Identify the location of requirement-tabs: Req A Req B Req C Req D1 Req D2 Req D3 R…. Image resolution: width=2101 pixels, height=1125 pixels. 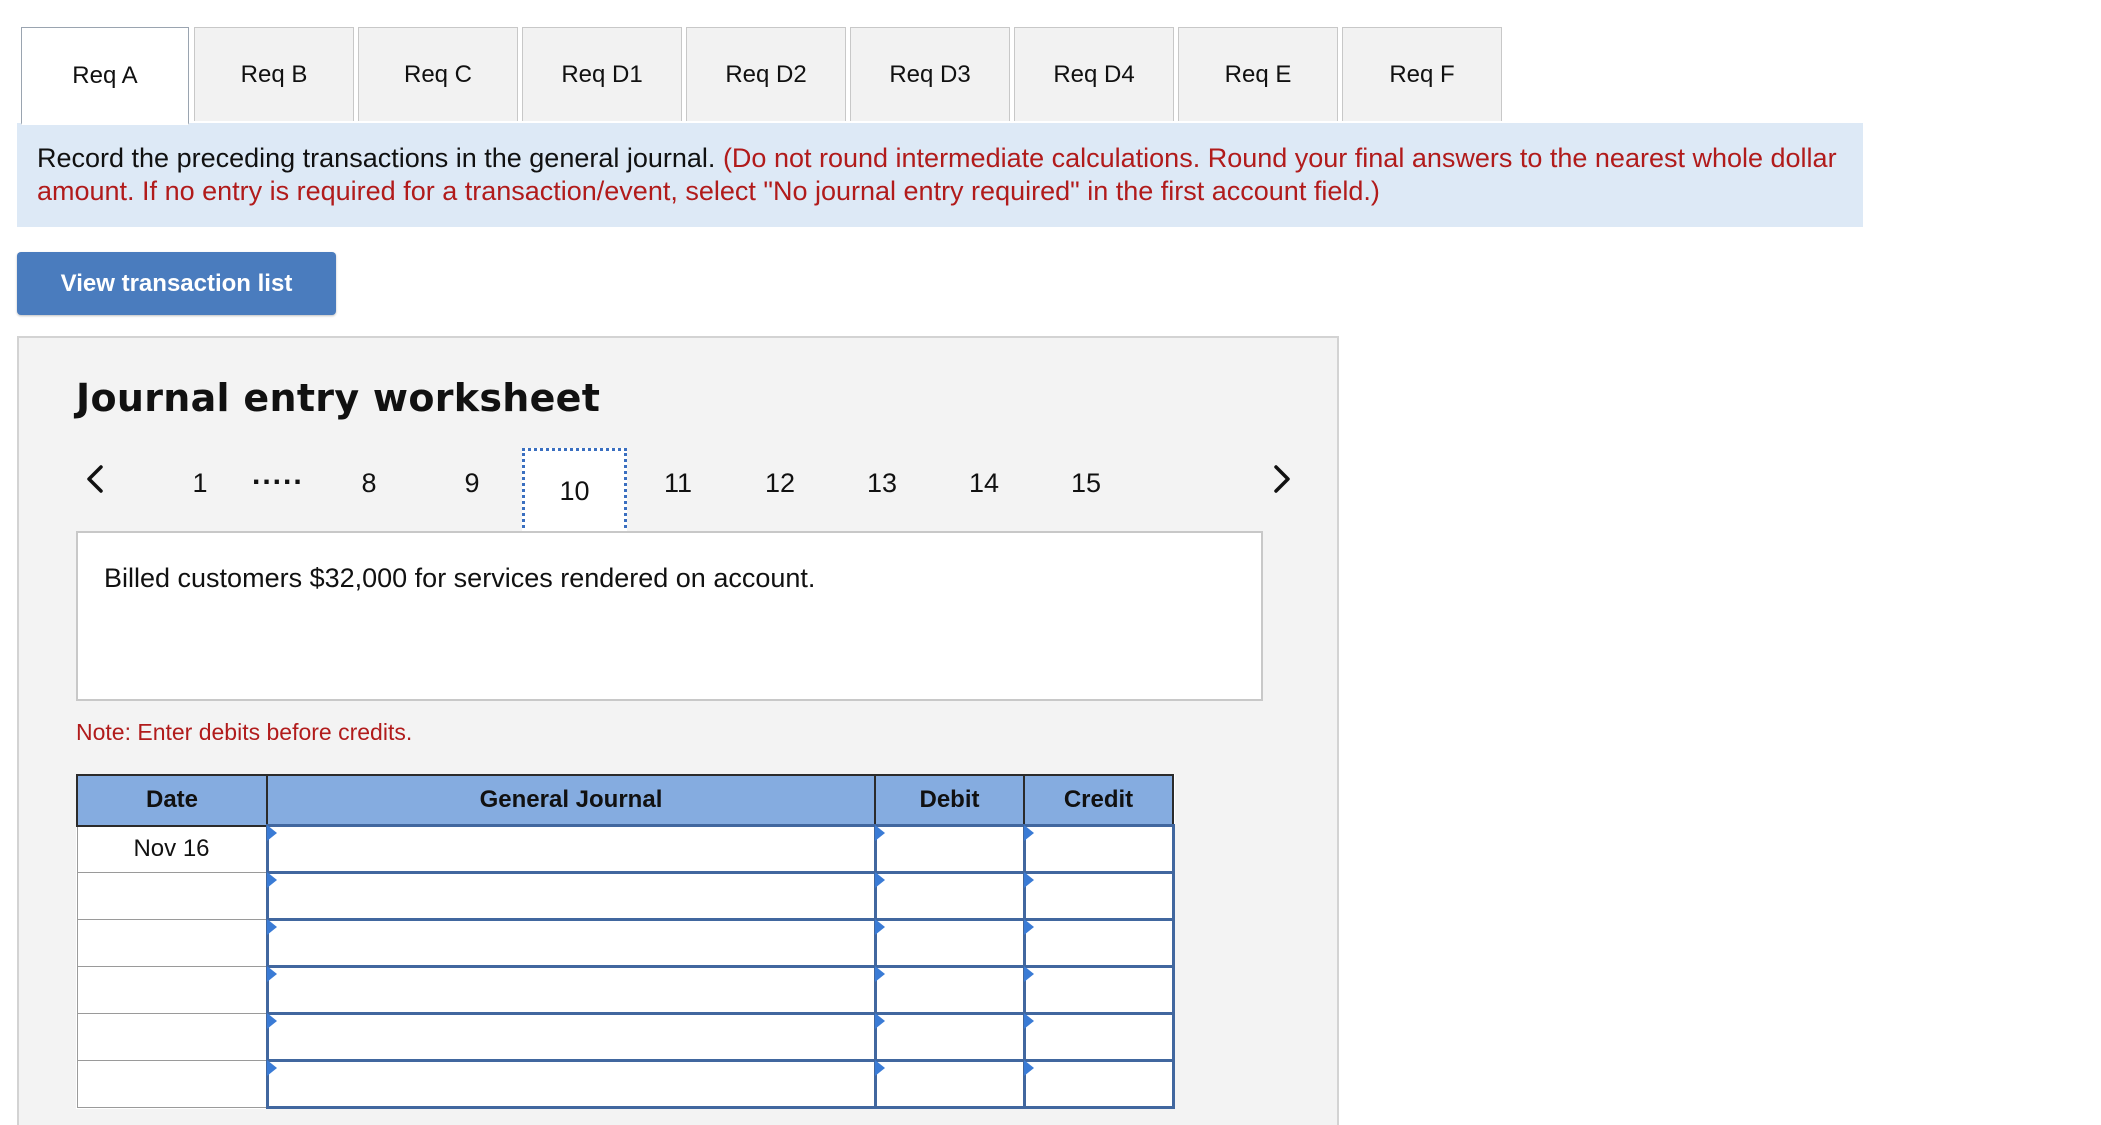
(939, 76).